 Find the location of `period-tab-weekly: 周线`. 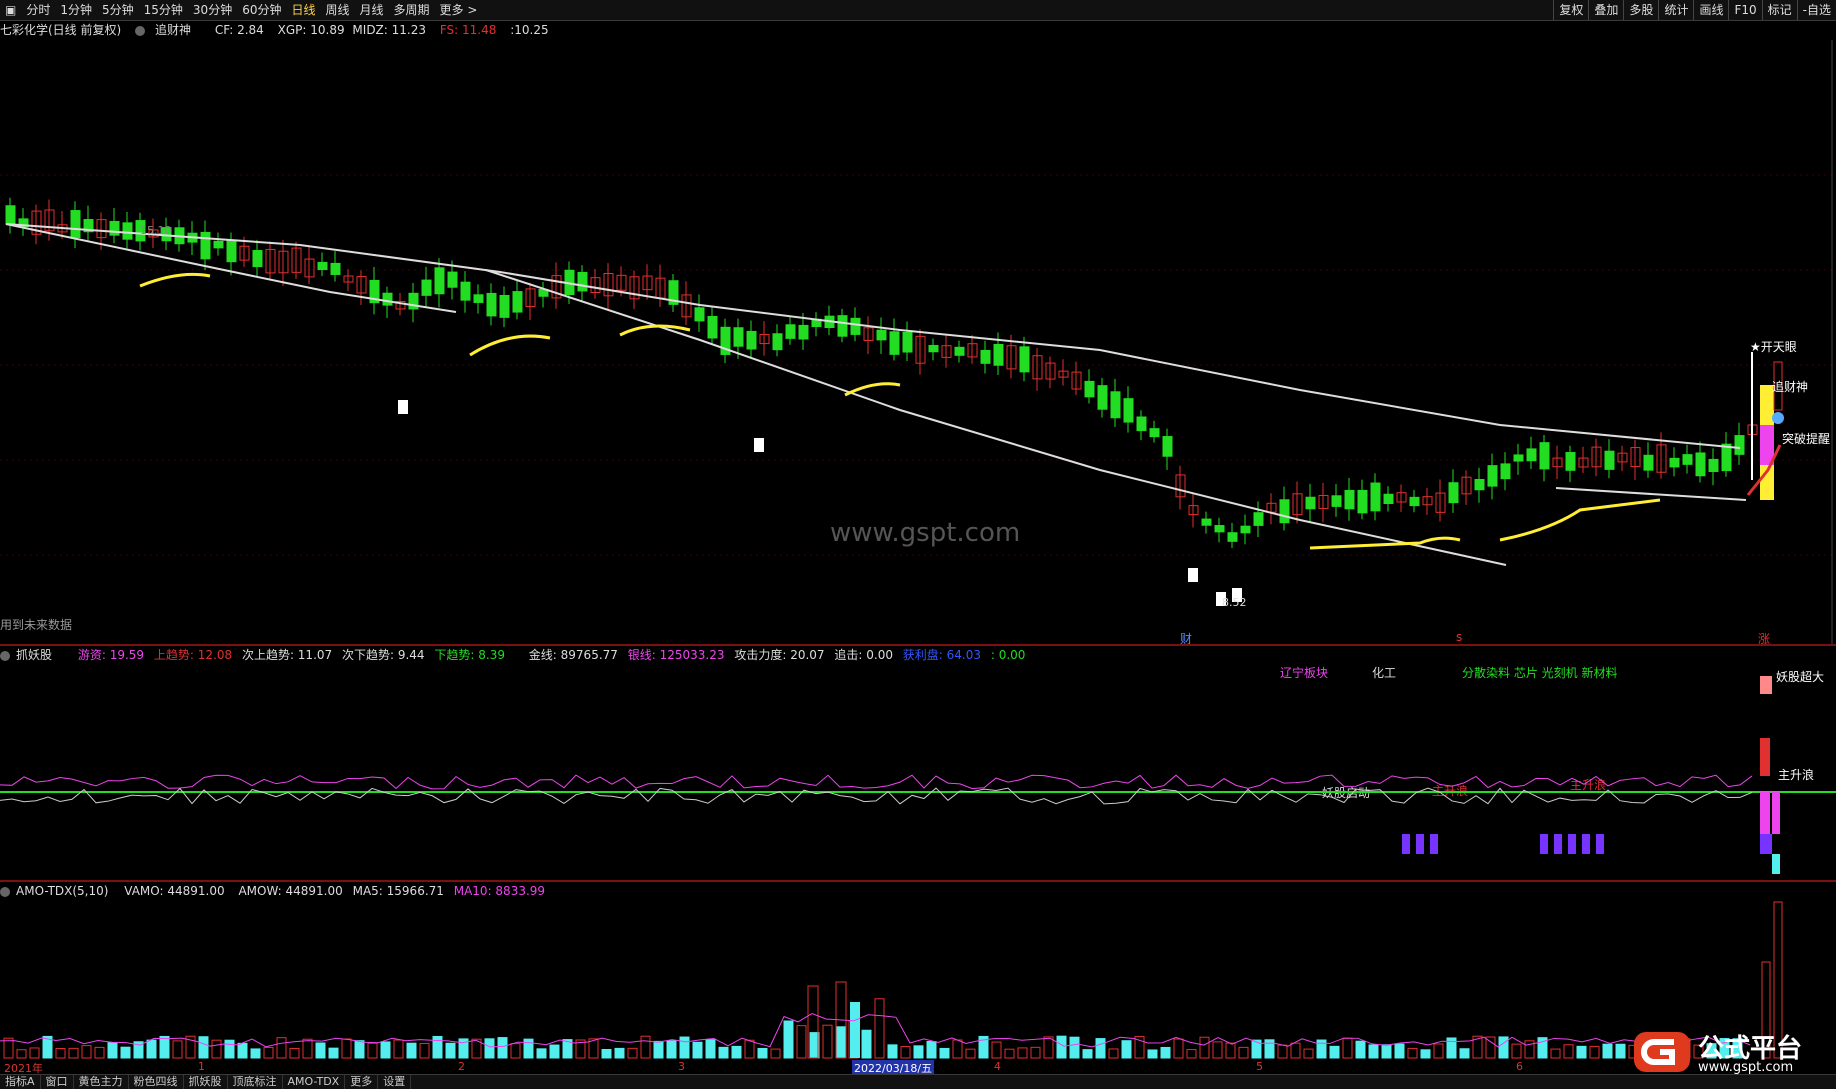

period-tab-weekly: 周线 is located at coordinates (338, 10).